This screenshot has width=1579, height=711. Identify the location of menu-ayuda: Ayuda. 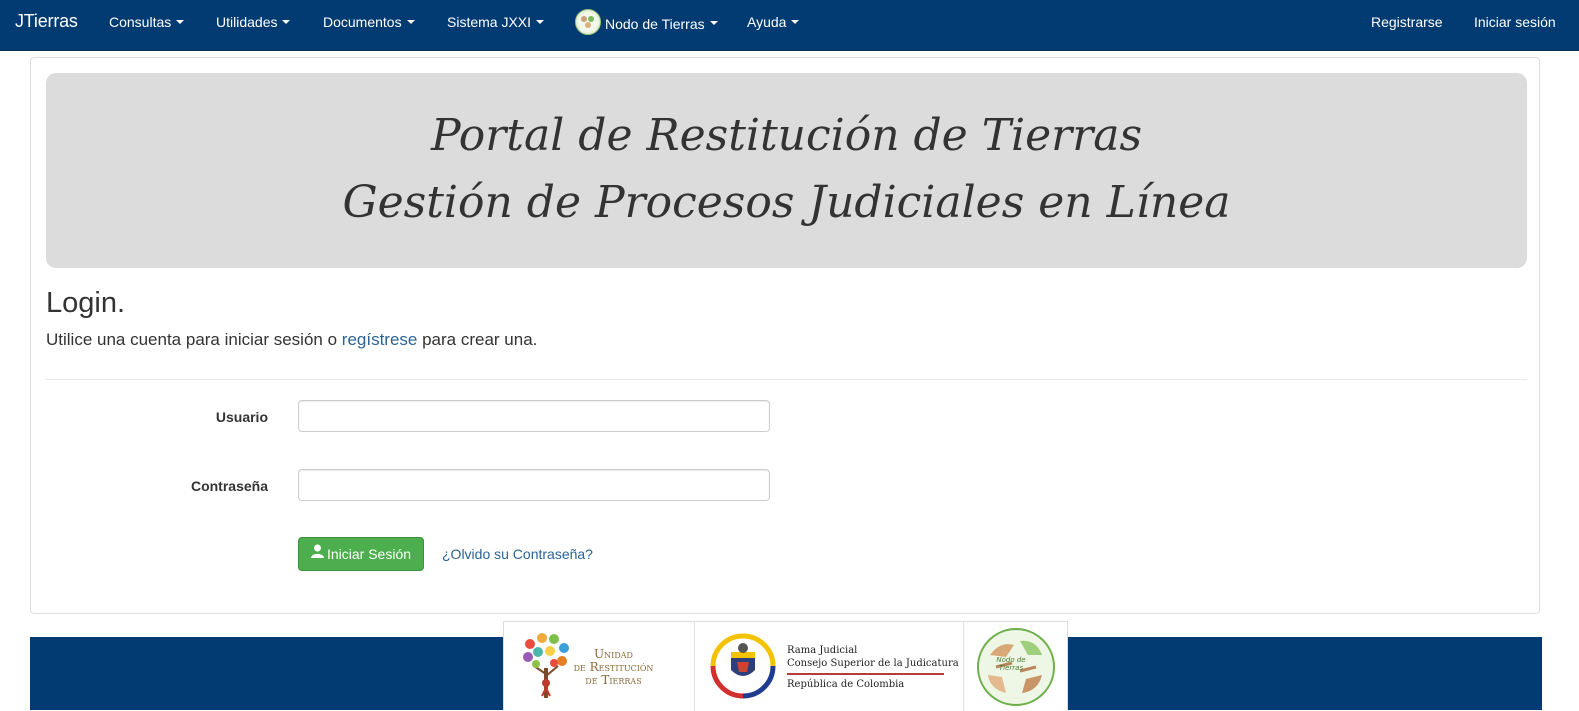
(773, 22).